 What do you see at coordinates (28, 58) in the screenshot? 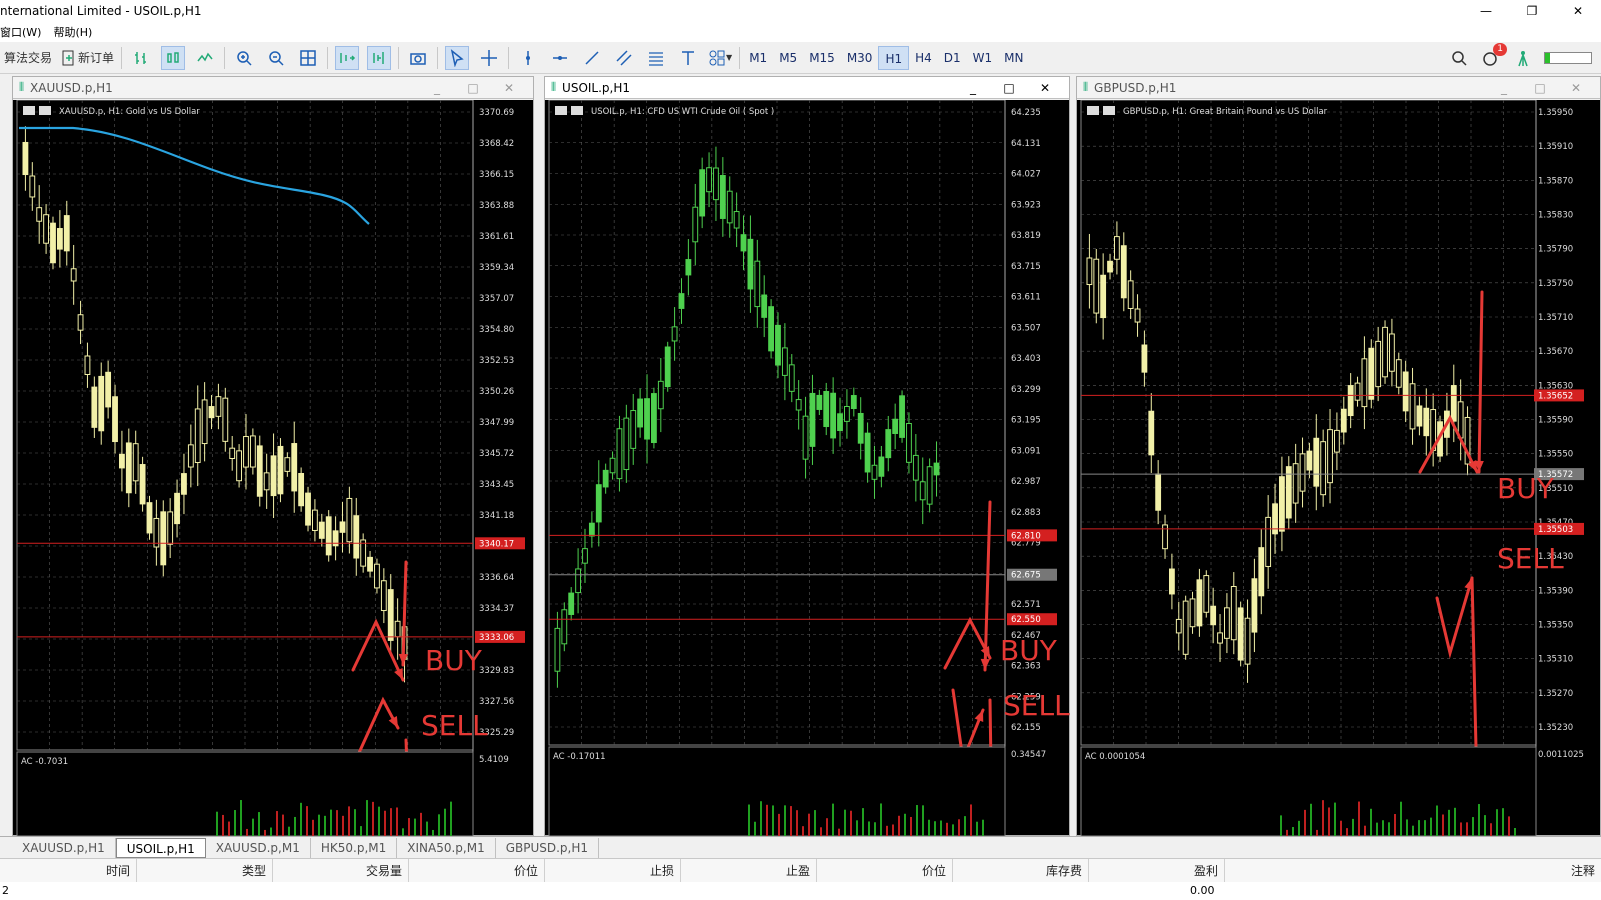
I see `algo-trading-button: 算法交易` at bounding box center [28, 58].